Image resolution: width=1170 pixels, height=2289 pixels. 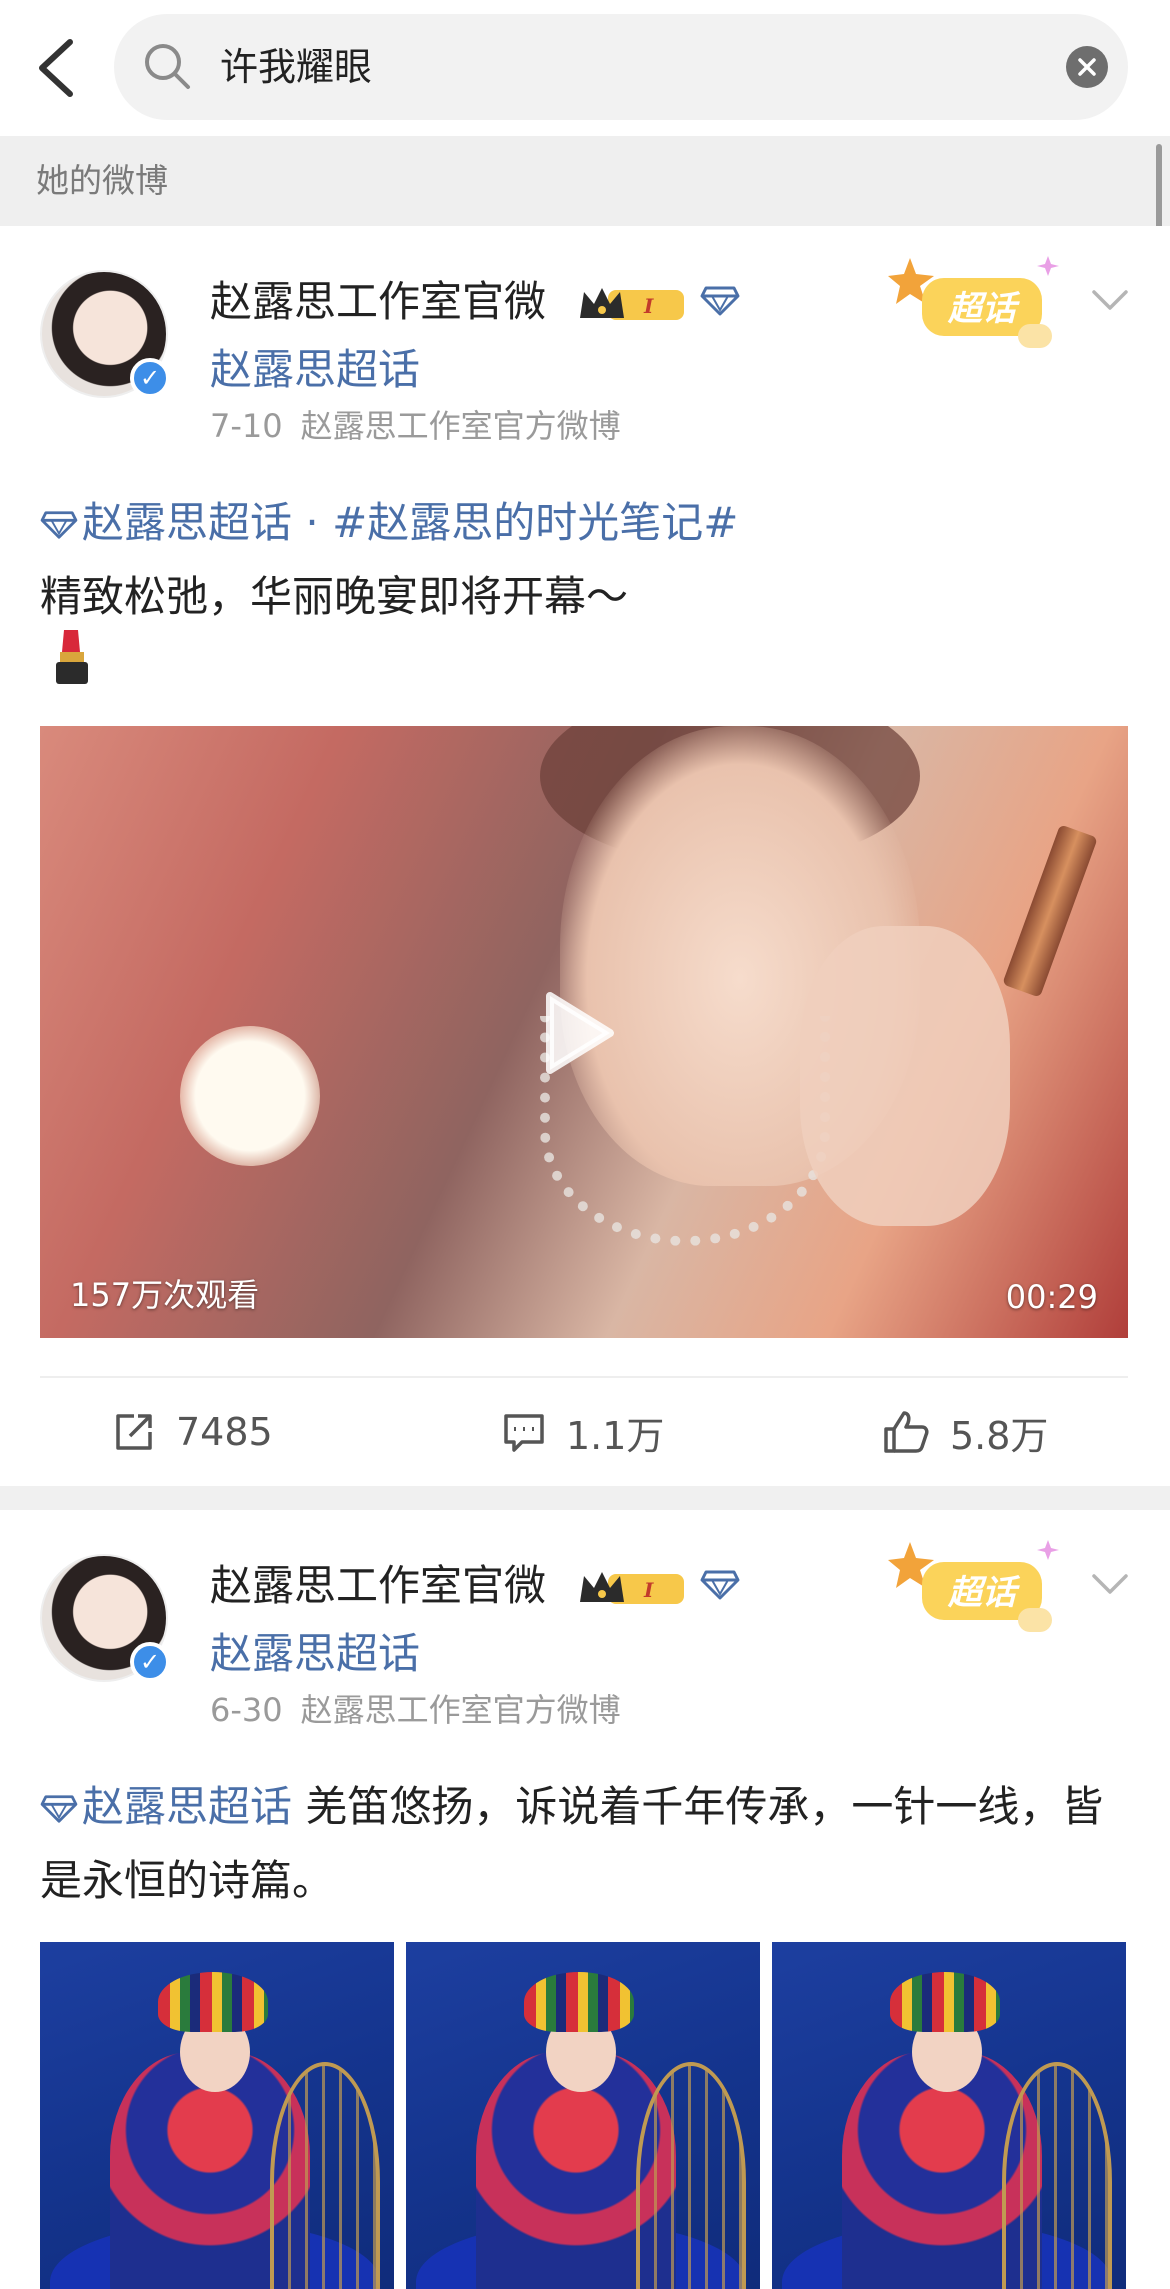 What do you see at coordinates (535, 522) in the screenshot?
I see `hashtag-link: #赵露思的时光笔记#` at bounding box center [535, 522].